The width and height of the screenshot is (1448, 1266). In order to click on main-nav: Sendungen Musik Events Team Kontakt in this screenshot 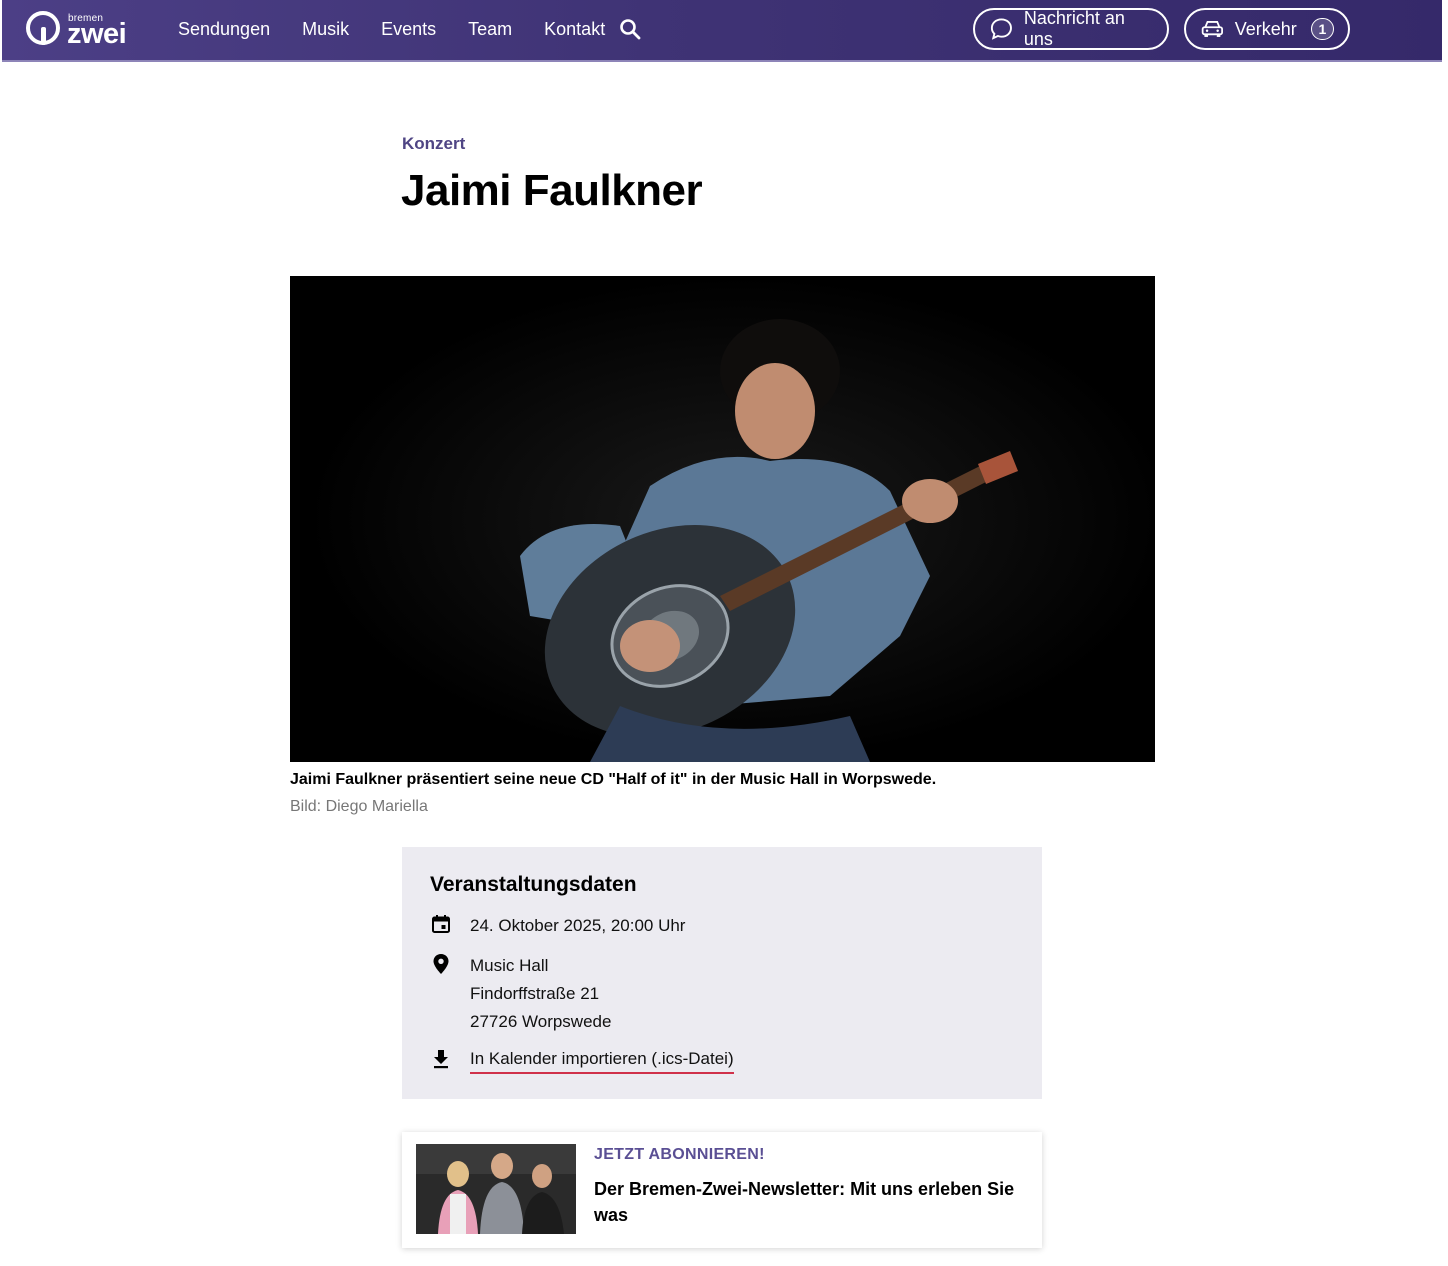, I will do `click(407, 29)`.